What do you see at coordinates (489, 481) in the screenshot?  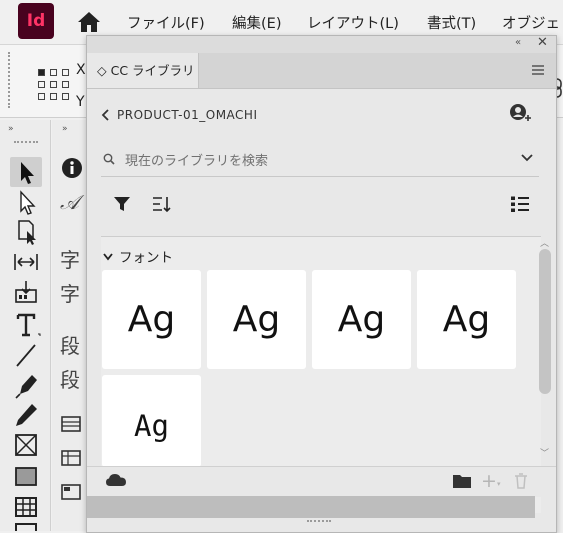 I see `add-element-icon: +` at bounding box center [489, 481].